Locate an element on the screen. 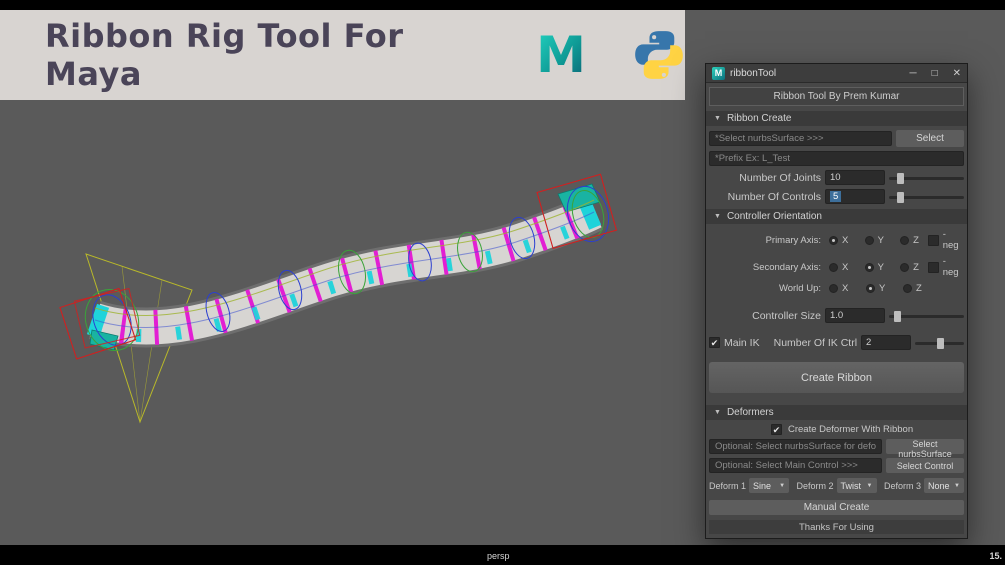 This screenshot has height=565, width=1005. title-banner: Ribbon Rig Tool For Maya M is located at coordinates (342, 55).